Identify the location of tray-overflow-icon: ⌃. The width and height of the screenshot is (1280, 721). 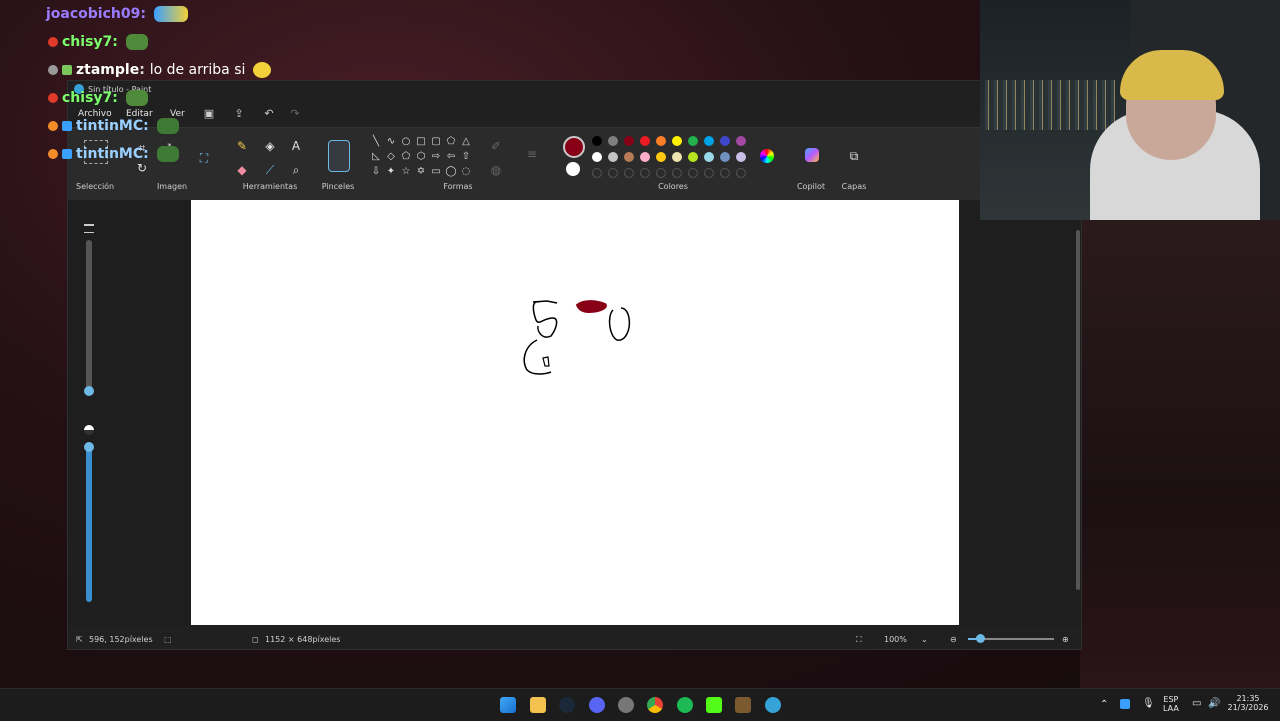
(1104, 704).